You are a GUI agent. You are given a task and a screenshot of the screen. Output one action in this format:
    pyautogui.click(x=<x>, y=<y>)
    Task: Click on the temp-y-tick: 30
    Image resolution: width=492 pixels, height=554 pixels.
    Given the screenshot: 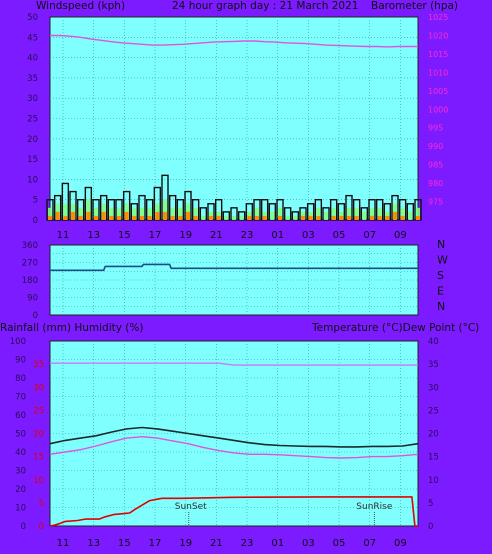 What is the action you would take?
    pyautogui.click(x=433, y=388)
    